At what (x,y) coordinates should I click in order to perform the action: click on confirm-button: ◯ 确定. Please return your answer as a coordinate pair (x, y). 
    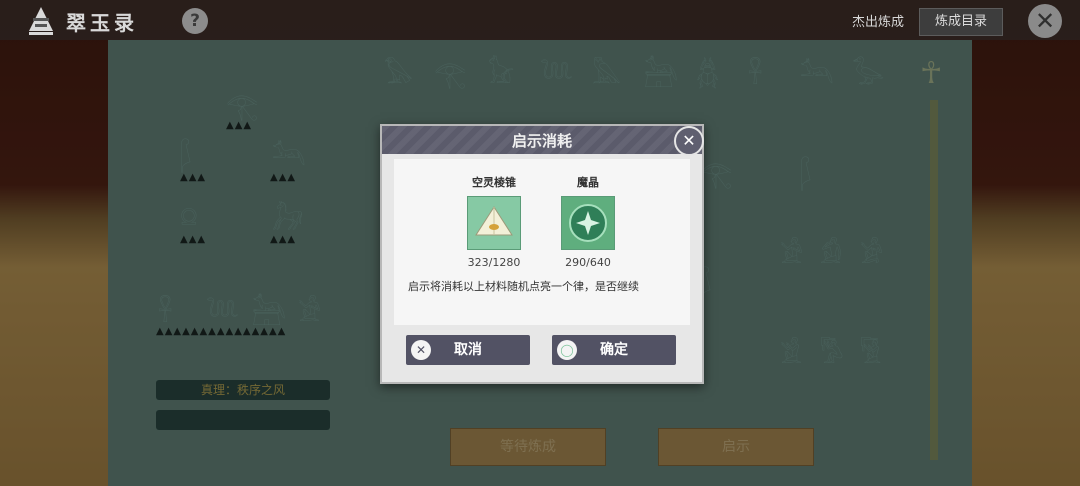
    Looking at the image, I should click on (614, 350).